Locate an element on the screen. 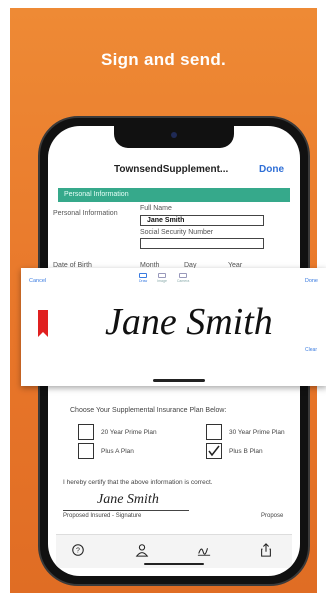 The image size is (326, 595). camera-icon is located at coordinates (174, 135).